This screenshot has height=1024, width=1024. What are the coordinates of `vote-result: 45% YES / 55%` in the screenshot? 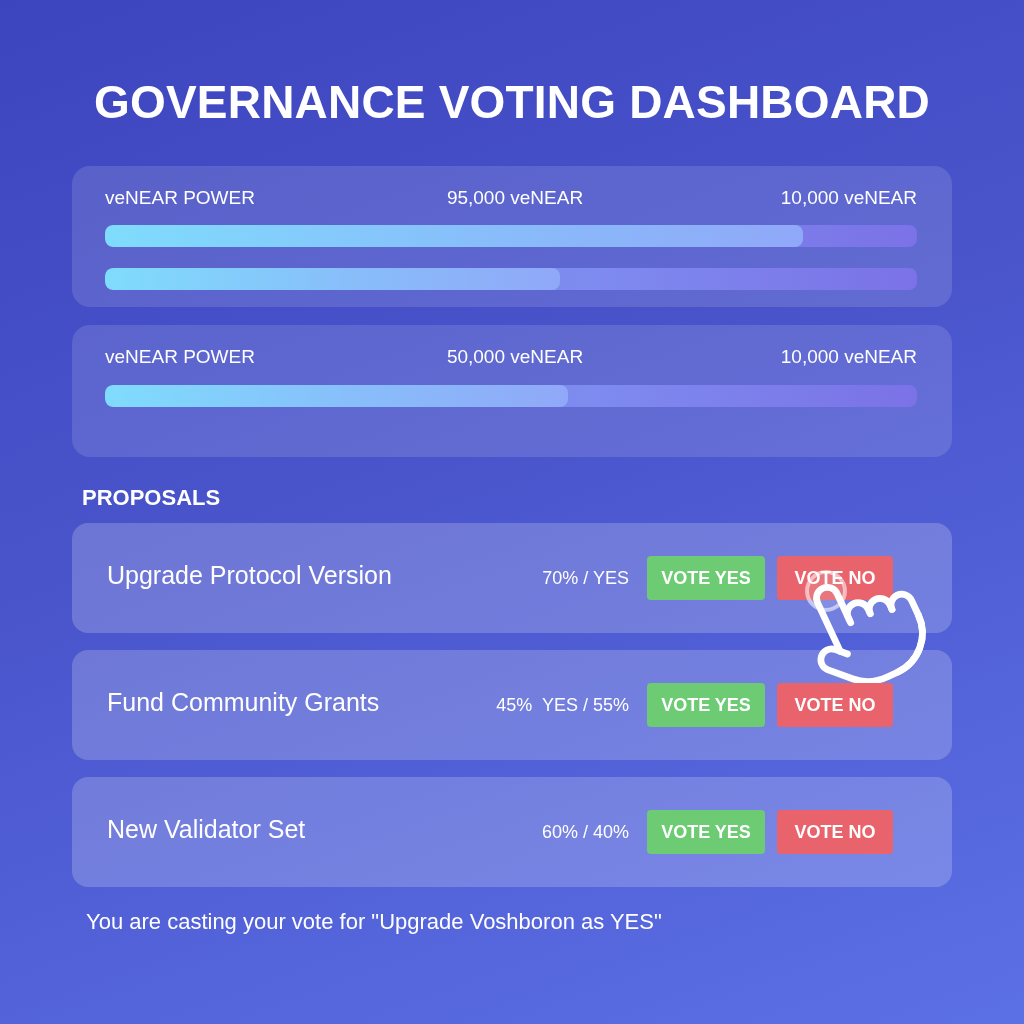 It's located at (562, 705).